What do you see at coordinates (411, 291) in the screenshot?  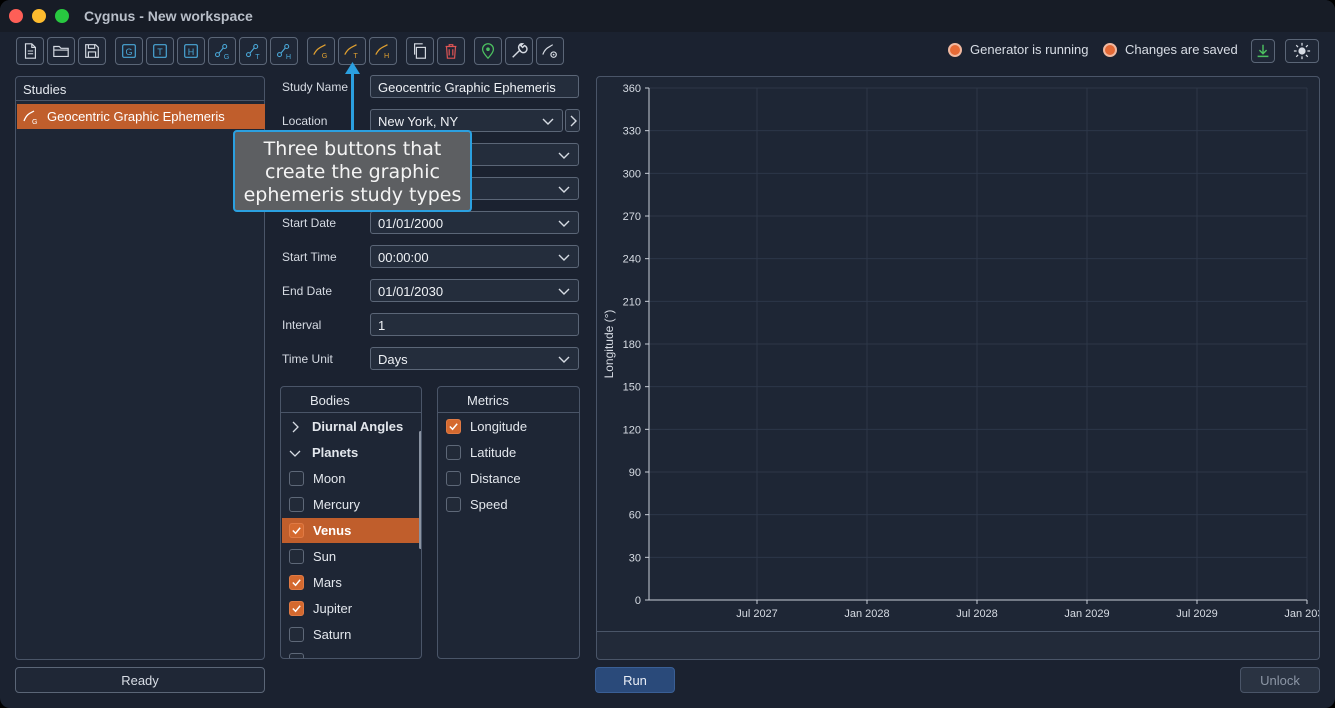 I see `end-date-value: 01/01/2030` at bounding box center [411, 291].